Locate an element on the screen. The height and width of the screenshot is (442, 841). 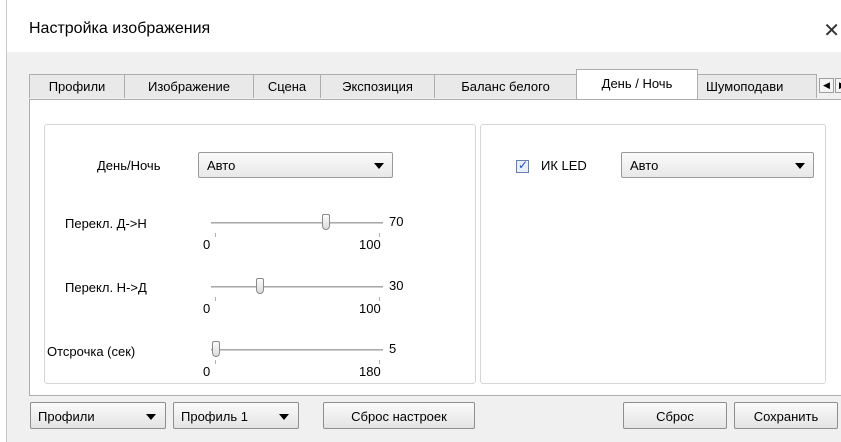
profile-select-value: Профиль 1 is located at coordinates (214, 416).